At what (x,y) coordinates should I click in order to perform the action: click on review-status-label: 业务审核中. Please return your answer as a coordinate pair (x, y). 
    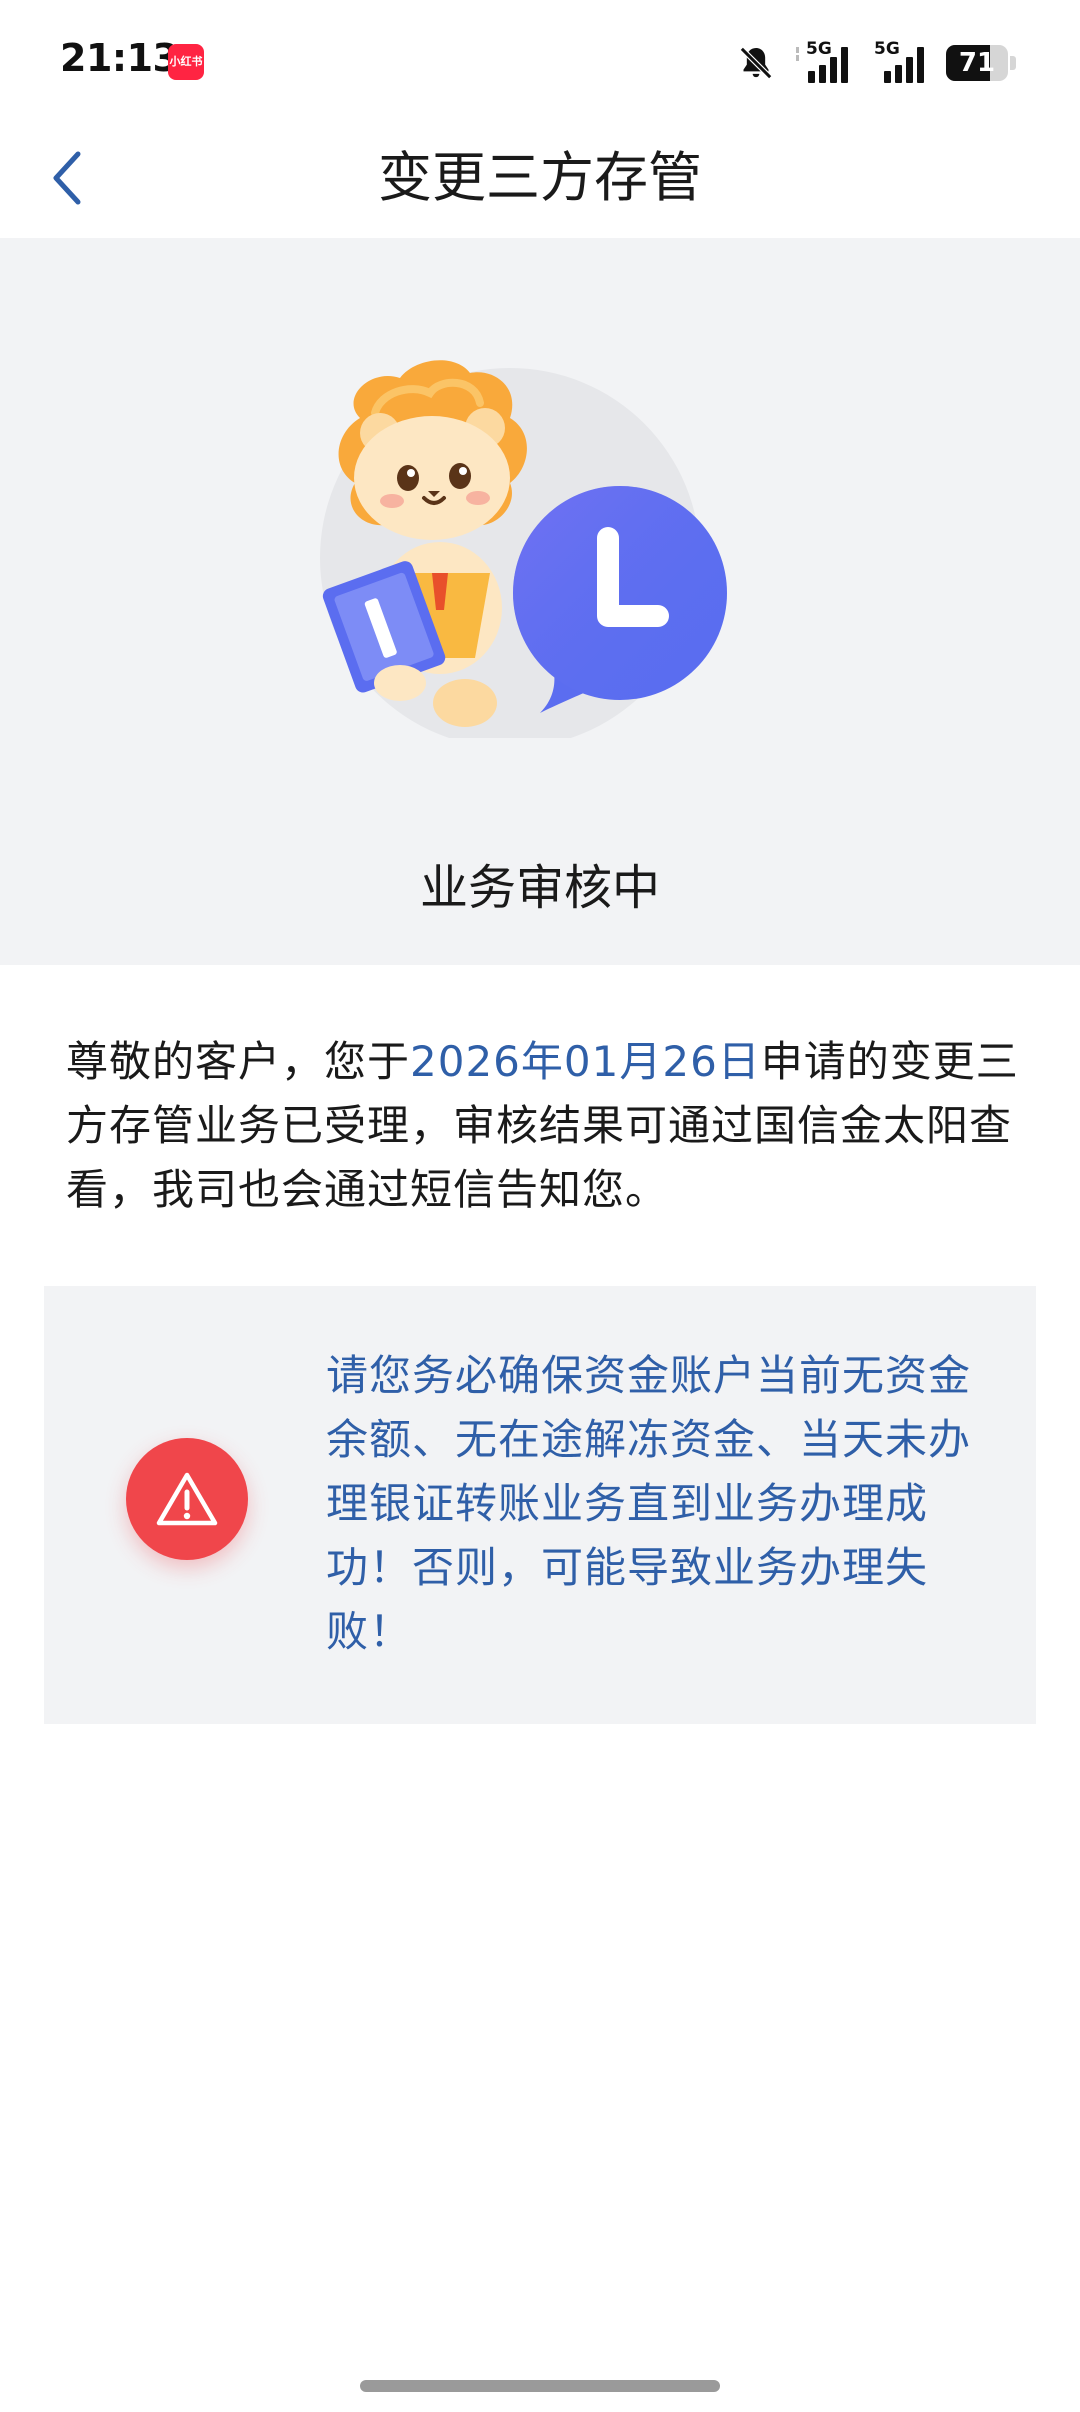
    Looking at the image, I should click on (539, 888).